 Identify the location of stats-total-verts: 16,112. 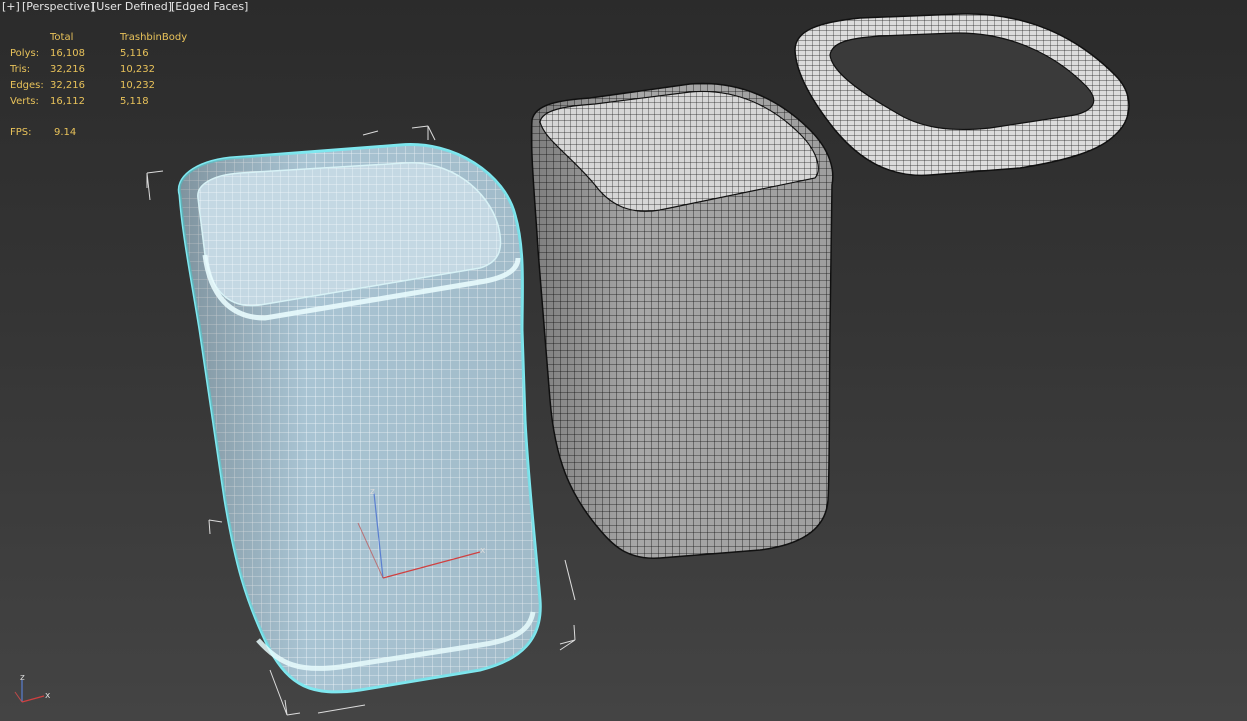
(67, 101).